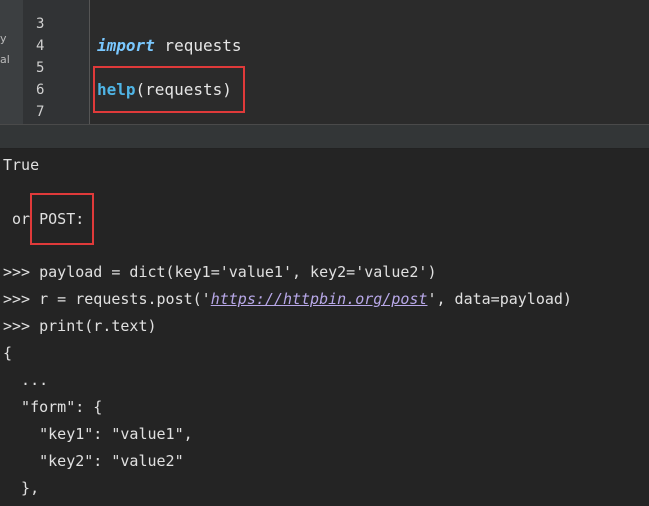 This screenshot has width=649, height=506. What do you see at coordinates (62, 219) in the screenshot?
I see `highlight-box-post` at bounding box center [62, 219].